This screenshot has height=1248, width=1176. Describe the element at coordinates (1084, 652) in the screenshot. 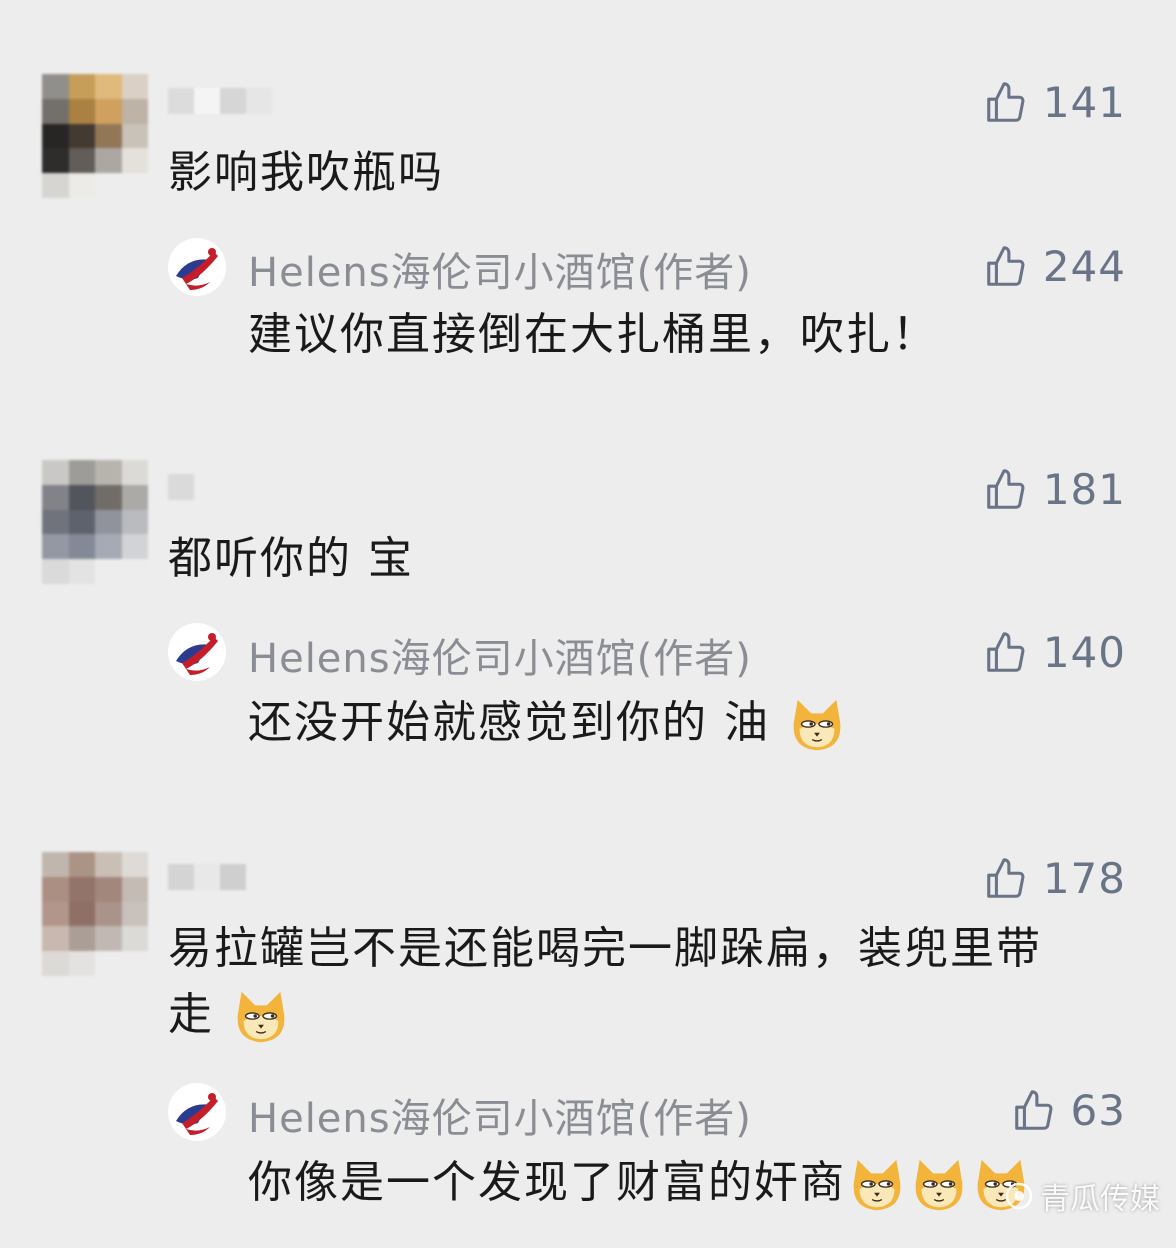

I see `like-count: 140` at that location.